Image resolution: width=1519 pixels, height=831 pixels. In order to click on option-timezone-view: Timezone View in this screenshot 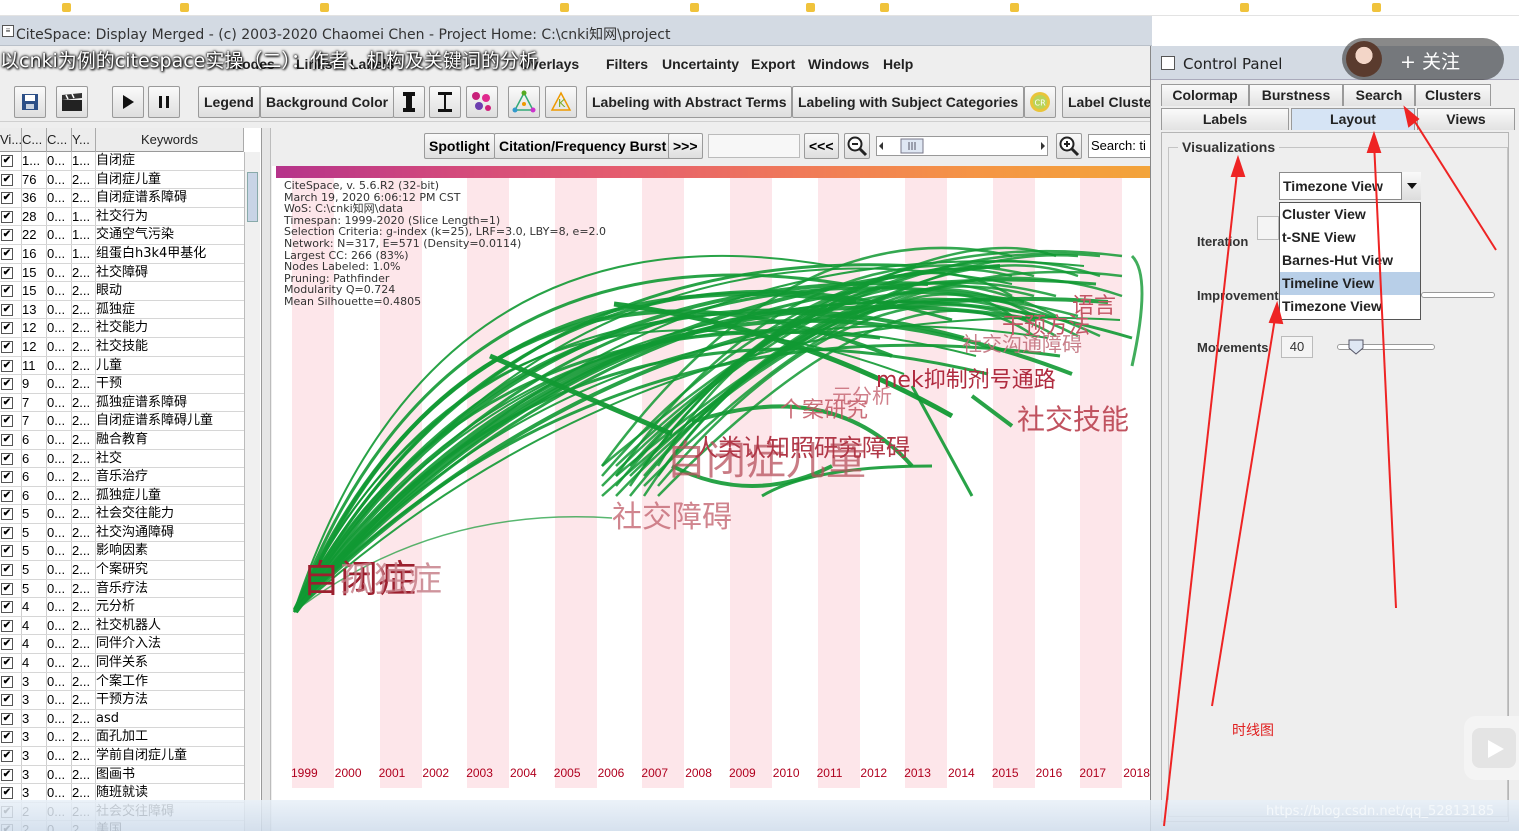, I will do `click(1350, 306)`.